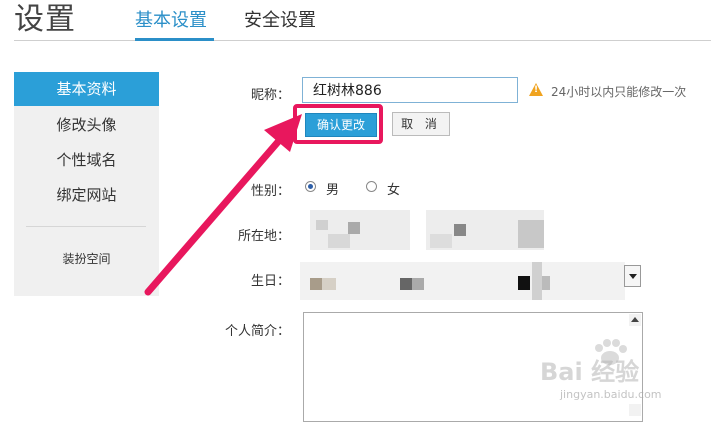 The width and height of the screenshot is (711, 422). Describe the element at coordinates (394, 190) in the screenshot. I see `gender-female-label: 女` at that location.